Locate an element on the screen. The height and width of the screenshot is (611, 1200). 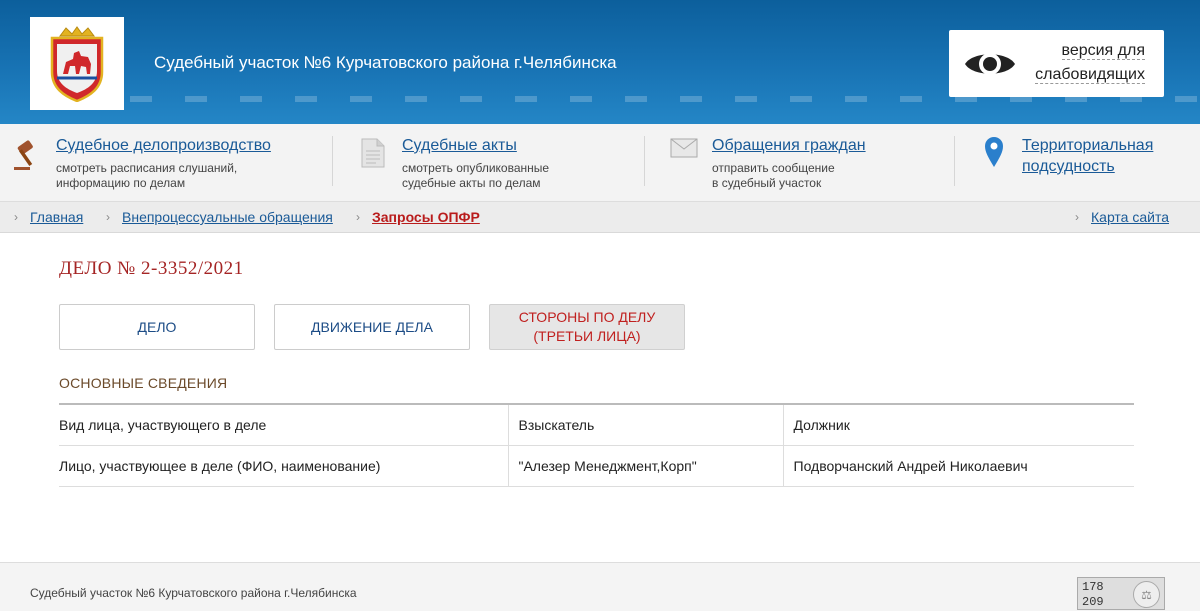
nav-link-territorial-jurisdiction-line1: Территориальная is located at coordinates (1087, 146).